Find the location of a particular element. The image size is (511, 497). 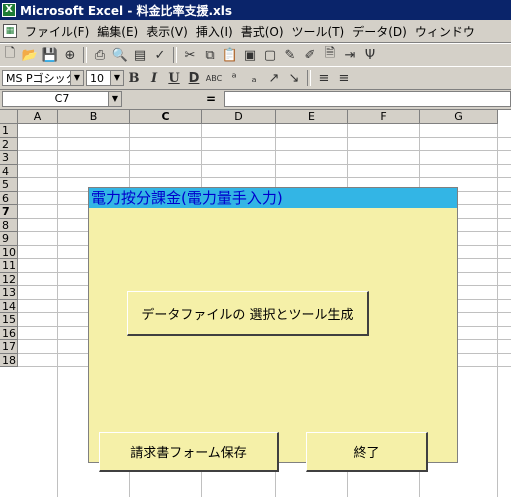

row-header-12: 12 is located at coordinates (9, 279).